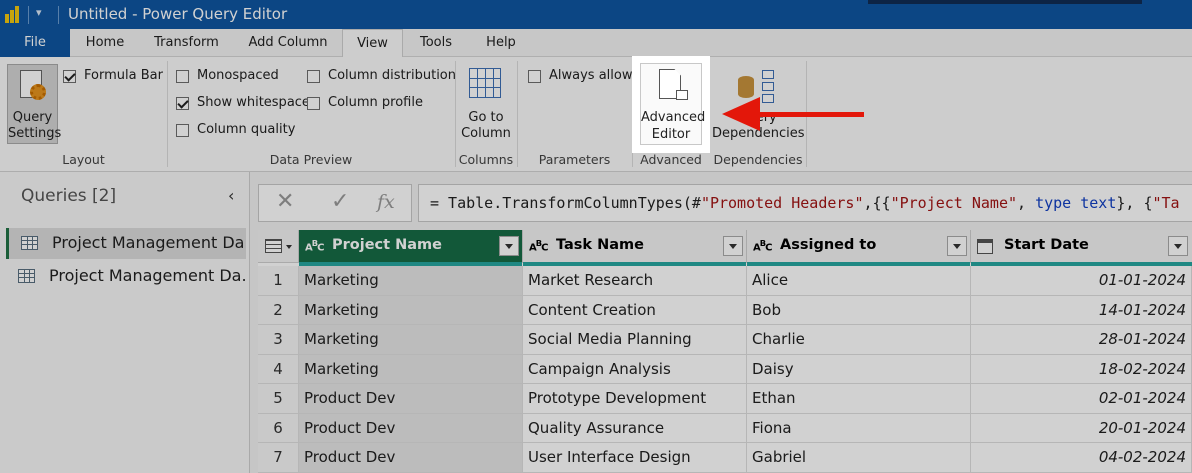 Image resolution: width=1192 pixels, height=473 pixels. I want to click on cell-start-date: 14-01-2024, so click(1081, 310).